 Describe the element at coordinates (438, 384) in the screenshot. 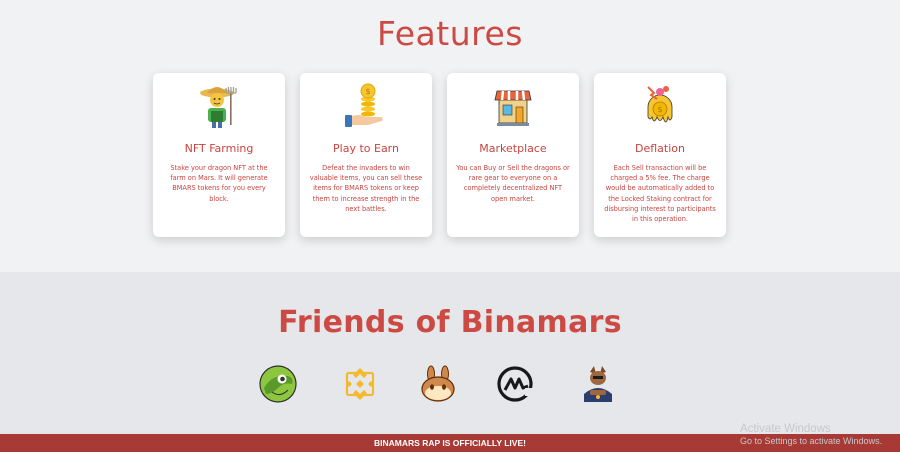

I see `pancakeswap-logo` at that location.